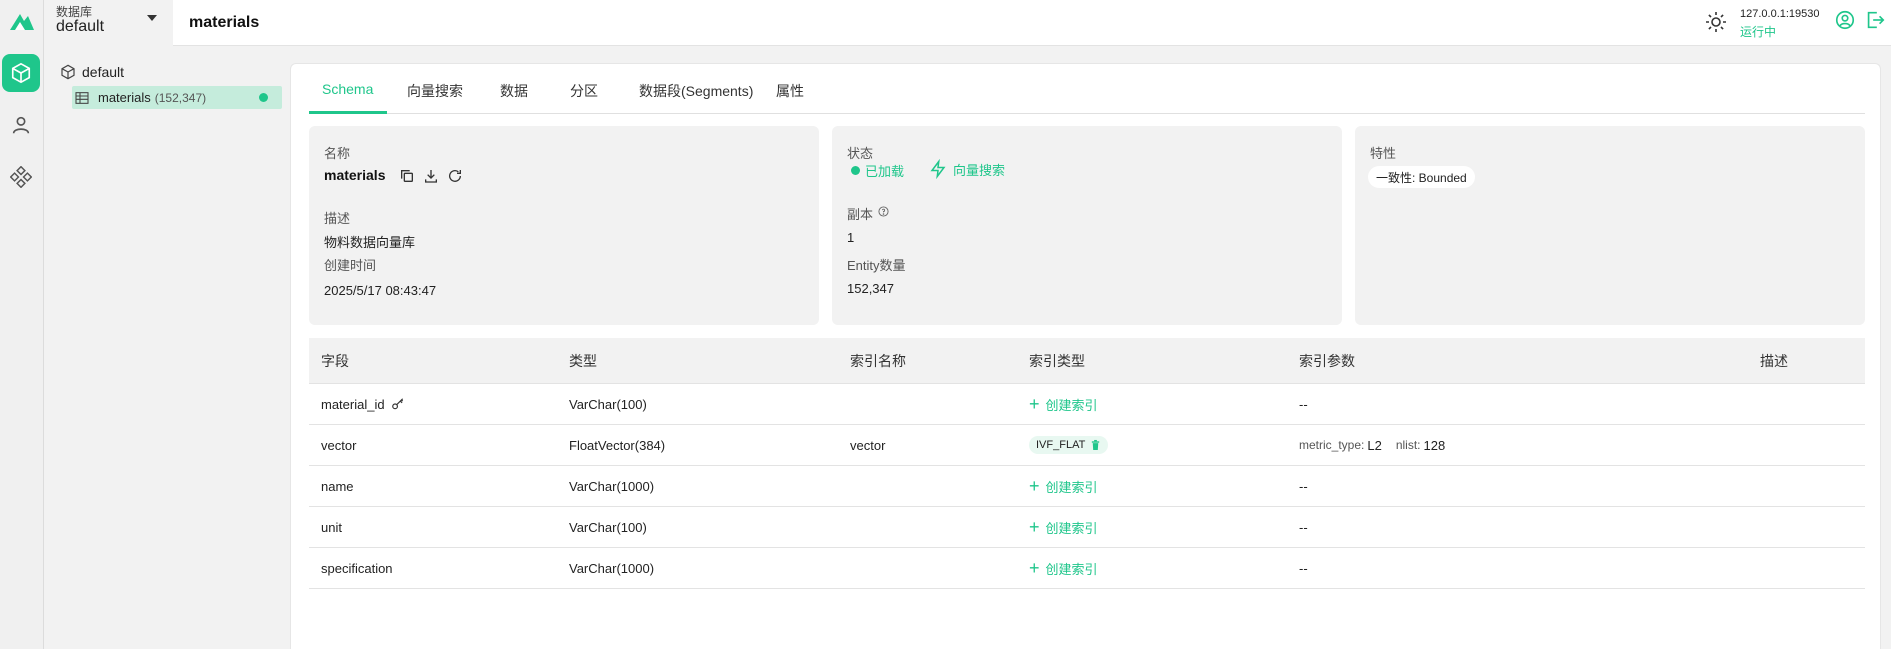 This screenshot has width=1891, height=649. I want to click on header-index-name: 索引名称, so click(878, 360).